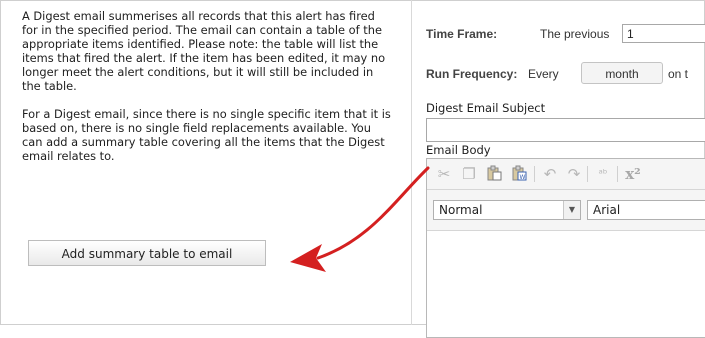 This screenshot has height=338, width=705. Describe the element at coordinates (360, 219) in the screenshot. I see `callout-arrow` at that location.